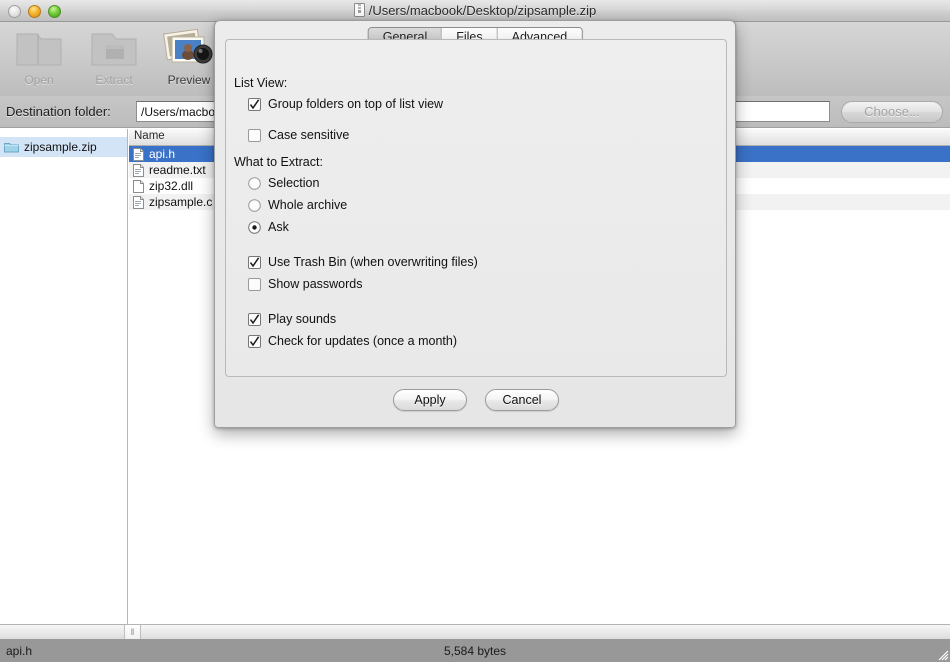 This screenshot has height=662, width=950. I want to click on checkbox-label: Play sounds, so click(302, 319).